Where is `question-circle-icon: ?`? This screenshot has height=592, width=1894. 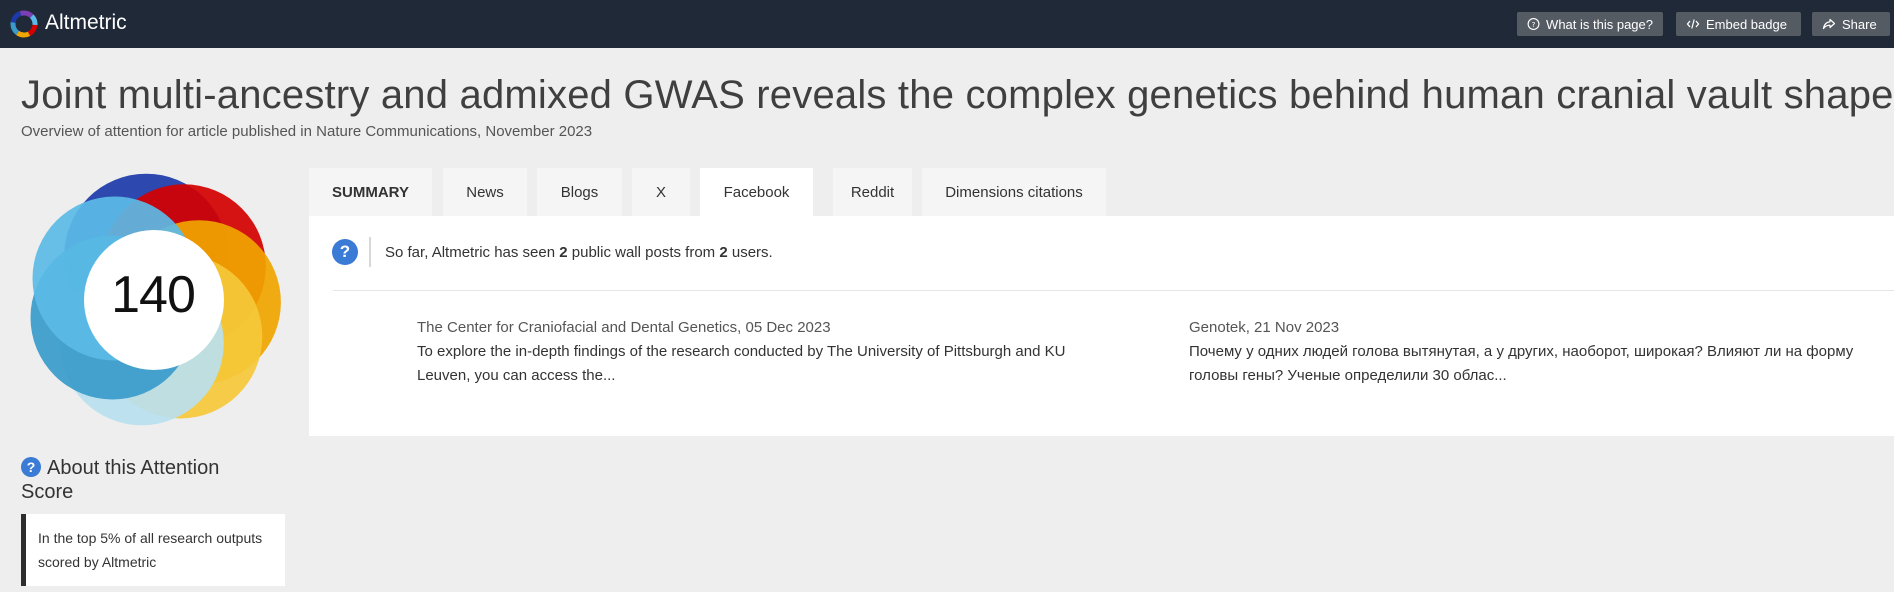
question-circle-icon: ? is located at coordinates (1533, 24).